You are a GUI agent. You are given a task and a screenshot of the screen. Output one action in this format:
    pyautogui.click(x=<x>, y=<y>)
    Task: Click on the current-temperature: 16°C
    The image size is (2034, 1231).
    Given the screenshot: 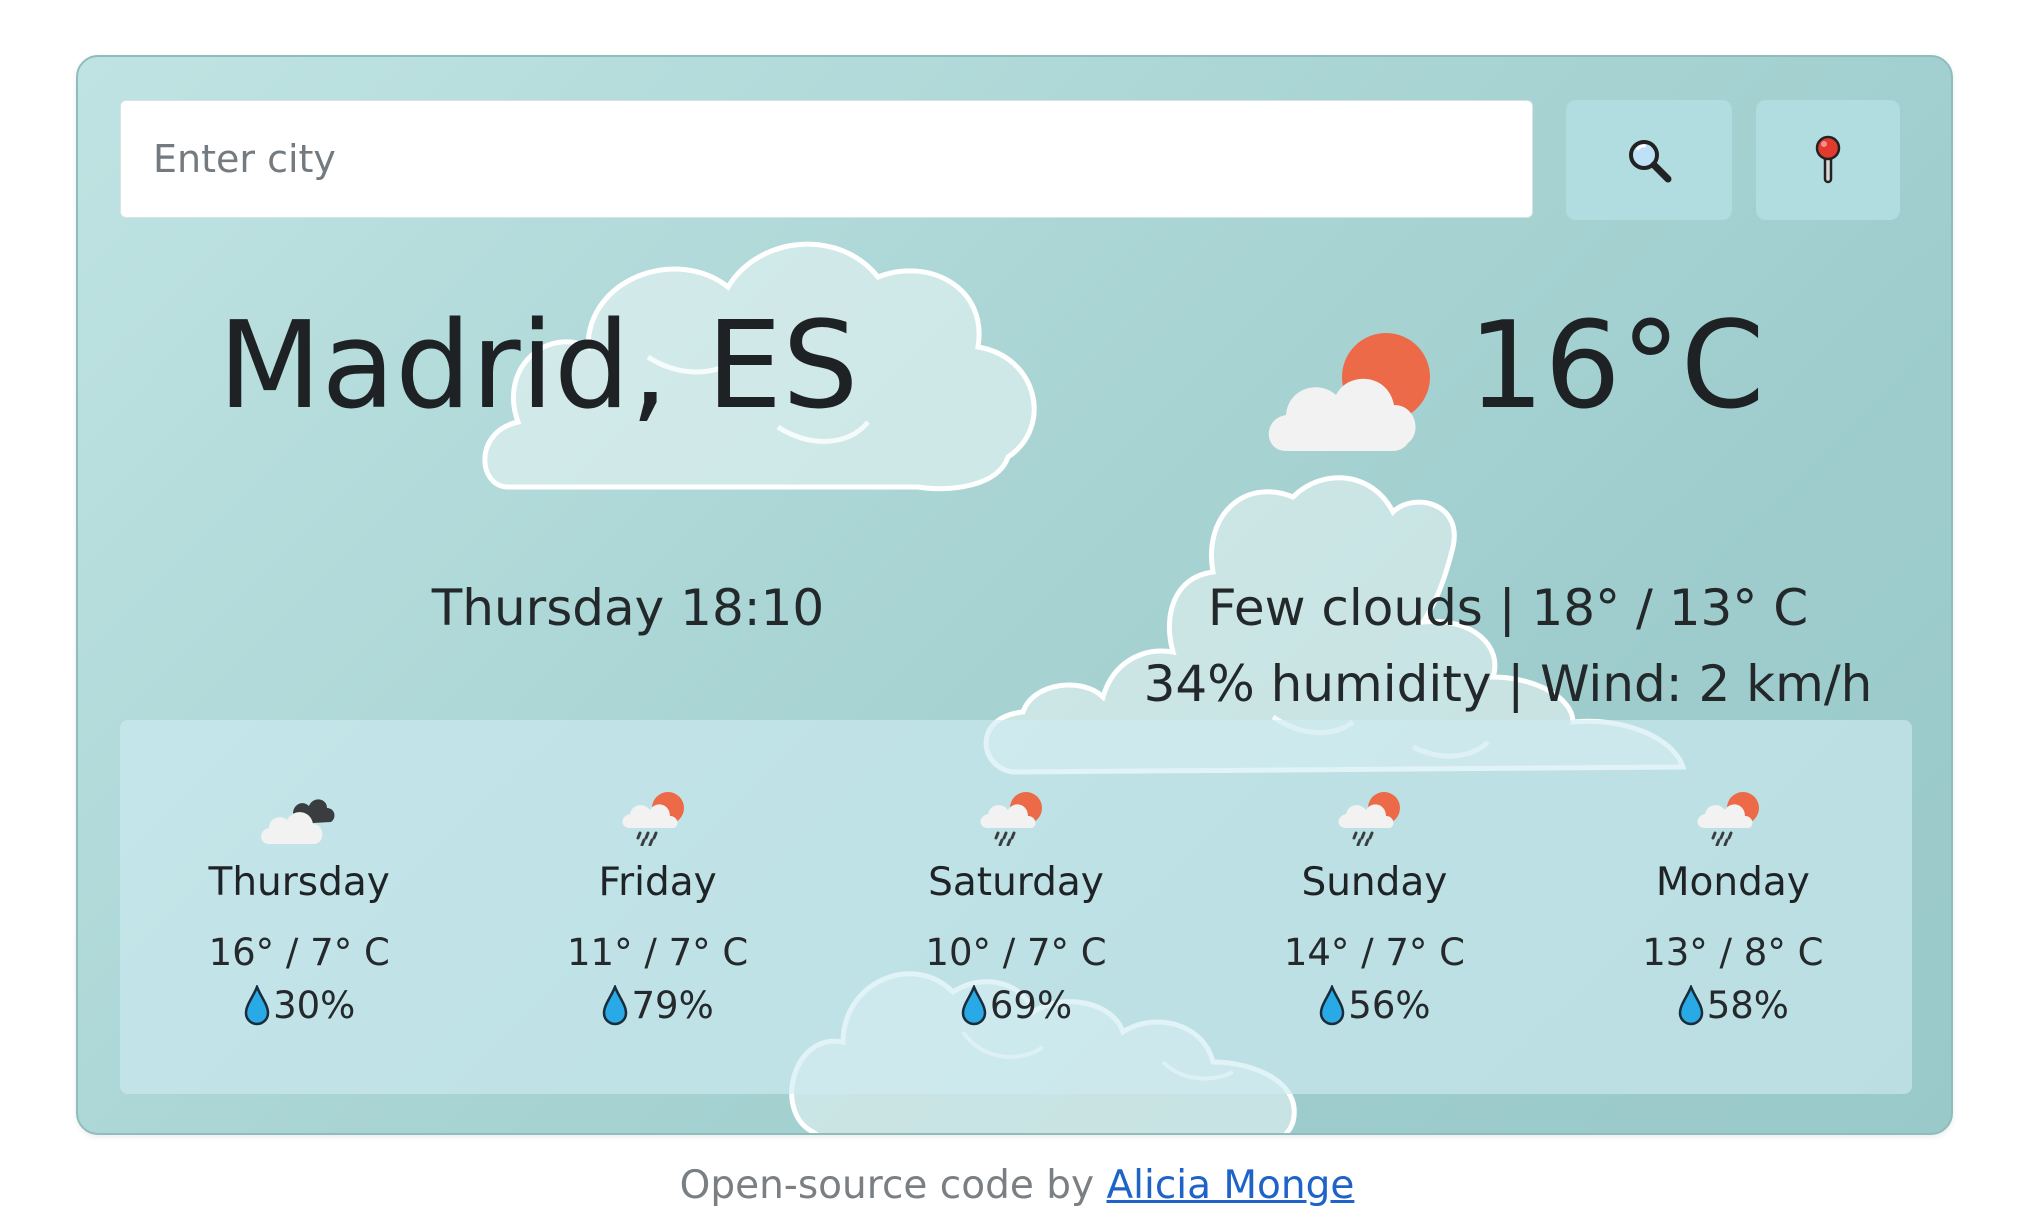 What is the action you would take?
    pyautogui.click(x=1616, y=366)
    